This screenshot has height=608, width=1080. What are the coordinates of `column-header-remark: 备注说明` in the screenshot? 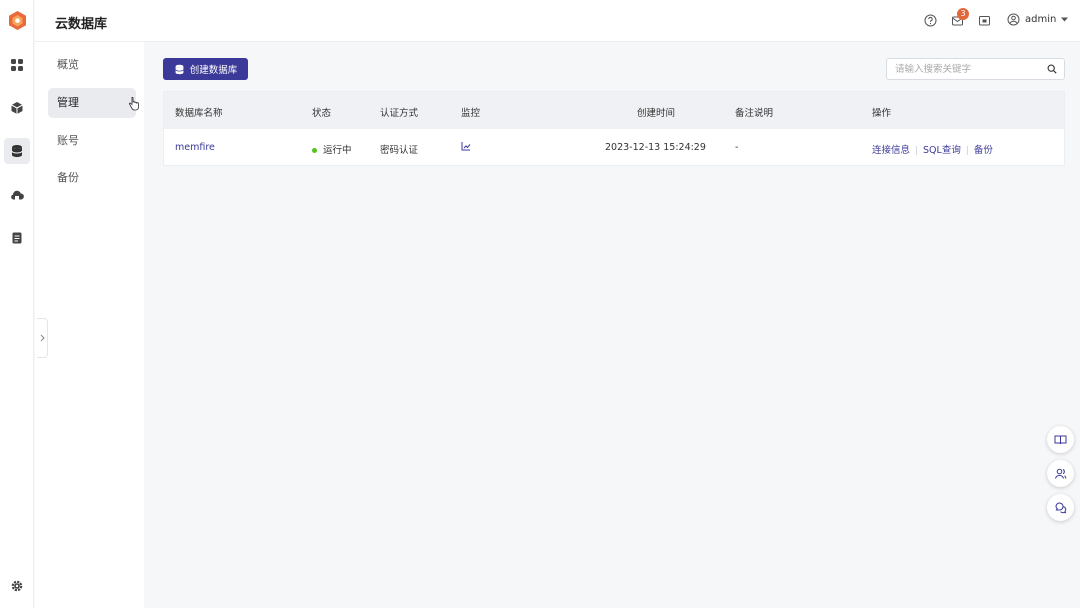 It's located at (754, 113).